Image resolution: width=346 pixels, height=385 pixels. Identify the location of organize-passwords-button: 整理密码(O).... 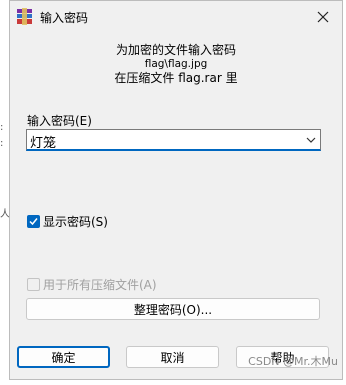
(173, 309).